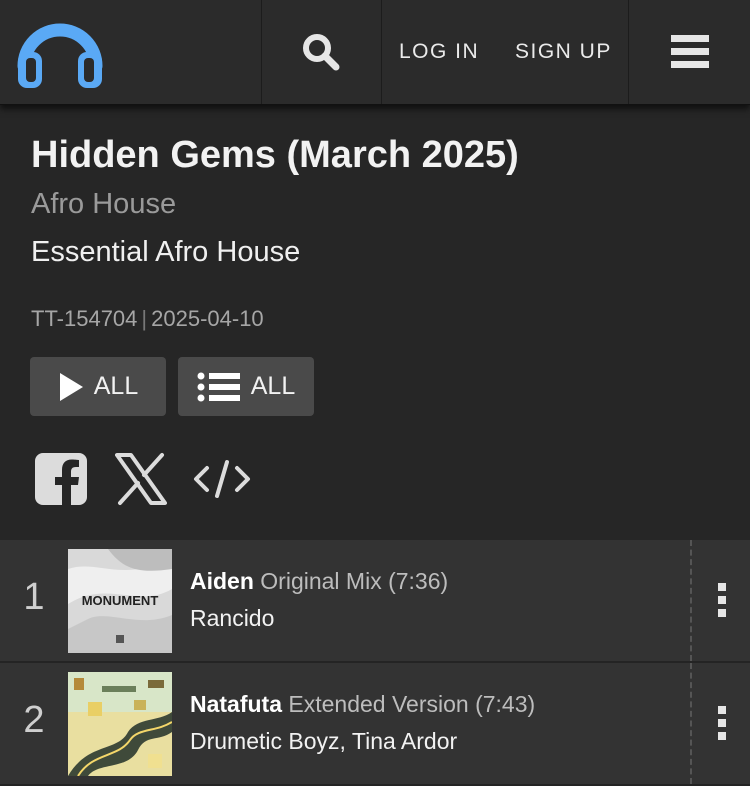  Describe the element at coordinates (354, 581) in the screenshot. I see `track-mix: Original Mix (7:36)` at that location.